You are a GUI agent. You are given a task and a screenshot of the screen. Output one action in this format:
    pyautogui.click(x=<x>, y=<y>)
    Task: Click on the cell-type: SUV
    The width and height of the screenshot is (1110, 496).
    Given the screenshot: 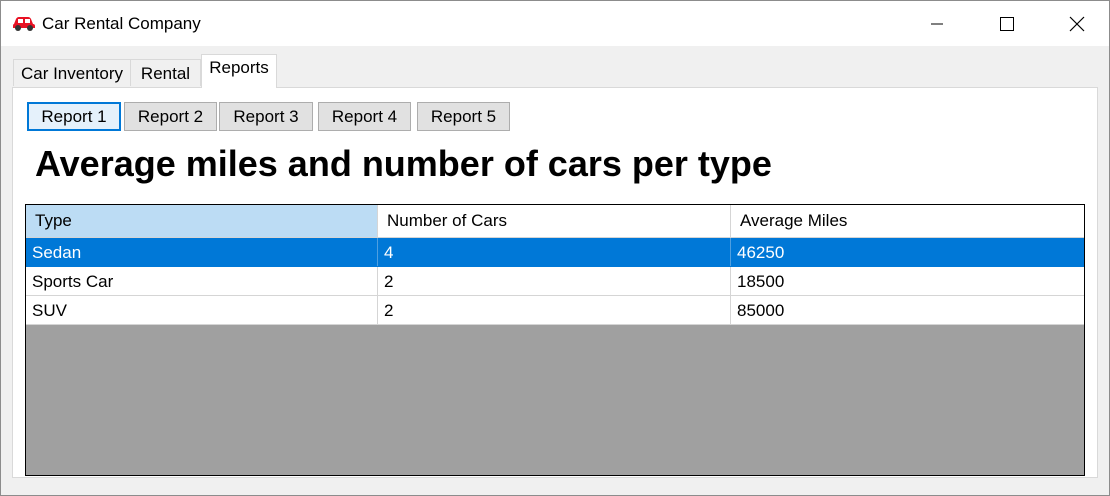 What is the action you would take?
    pyautogui.click(x=202, y=310)
    